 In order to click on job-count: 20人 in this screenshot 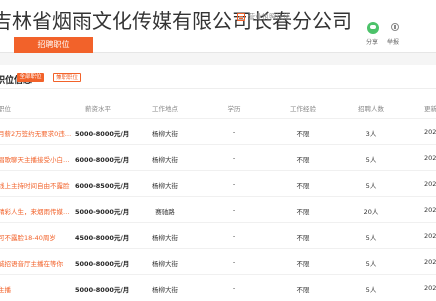, I will do `click(371, 212)`.